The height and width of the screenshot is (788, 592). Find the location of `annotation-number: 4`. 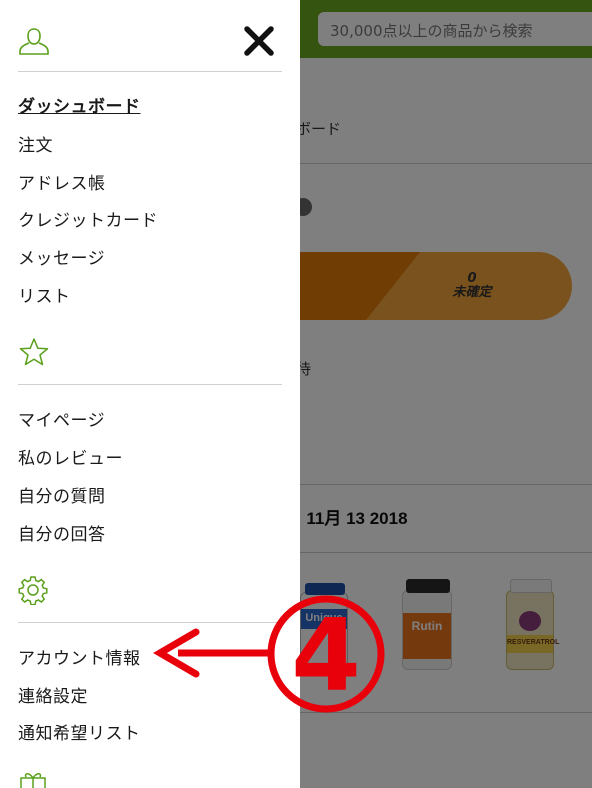

annotation-number: 4 is located at coordinates (326, 655).